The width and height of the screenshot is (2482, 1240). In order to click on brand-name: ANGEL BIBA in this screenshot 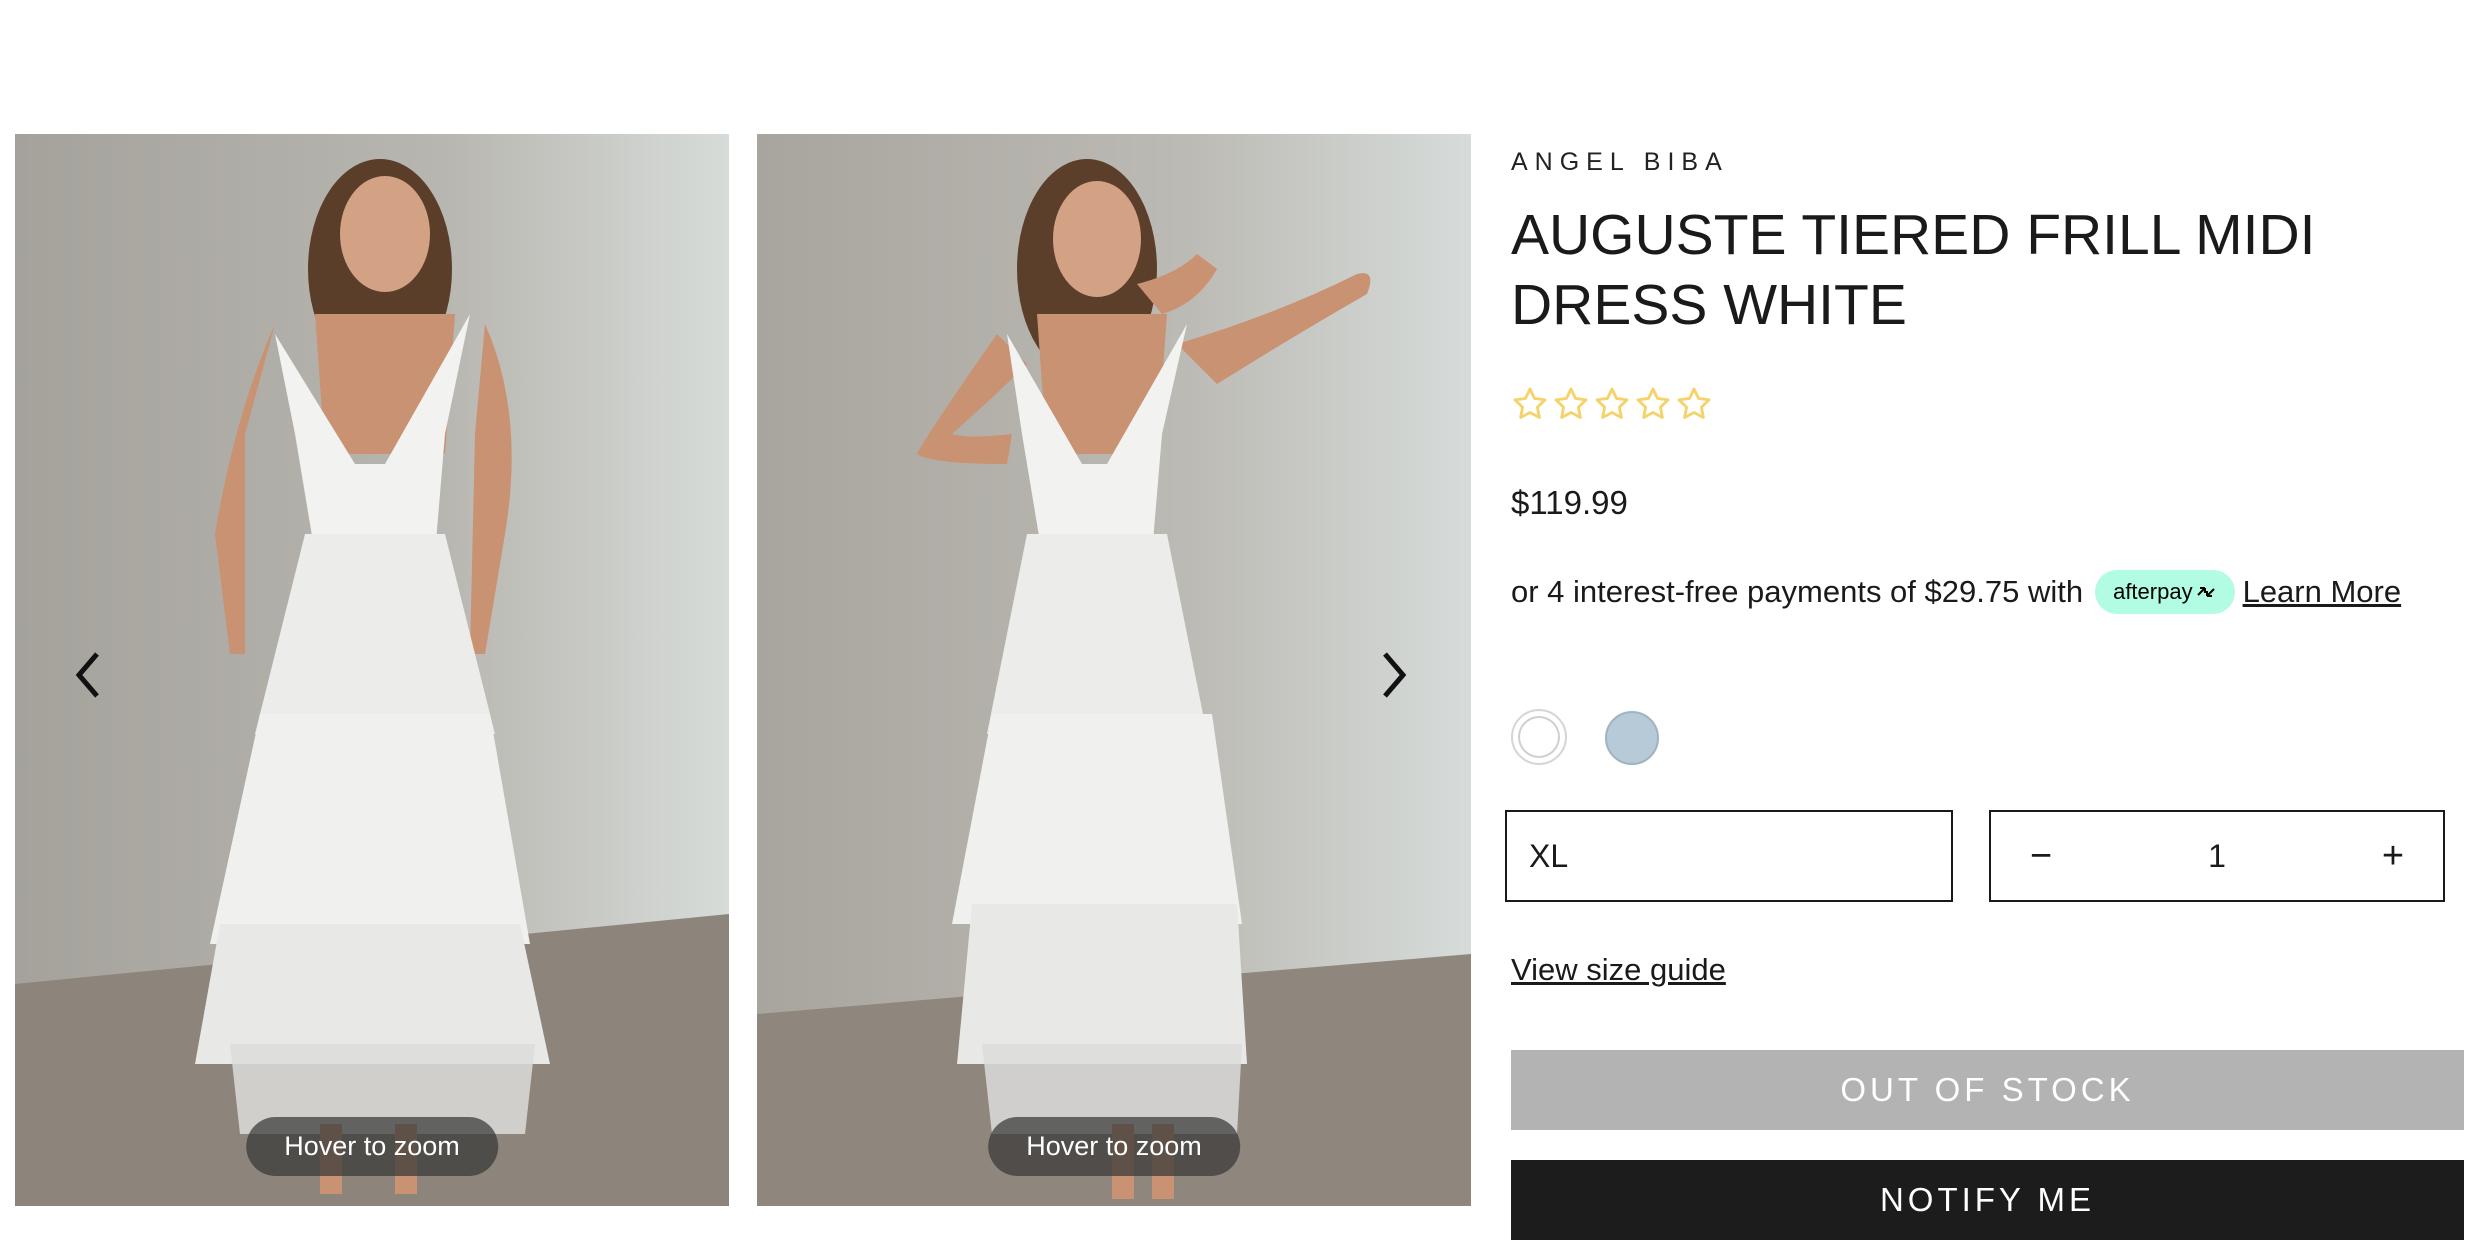, I will do `click(1620, 162)`.